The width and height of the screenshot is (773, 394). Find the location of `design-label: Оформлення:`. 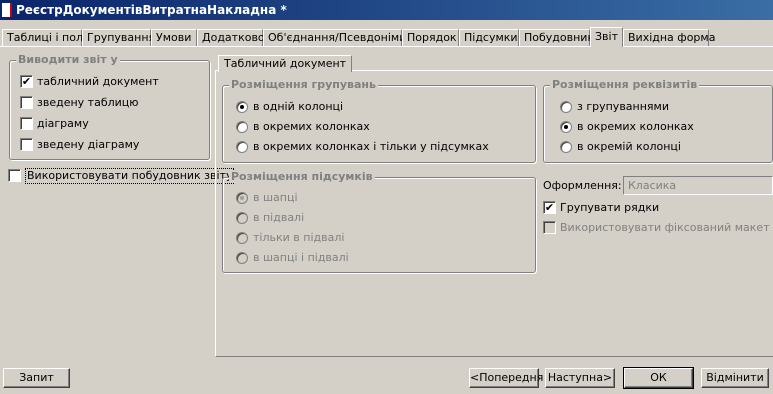

design-label: Оформлення: is located at coordinates (582, 185).